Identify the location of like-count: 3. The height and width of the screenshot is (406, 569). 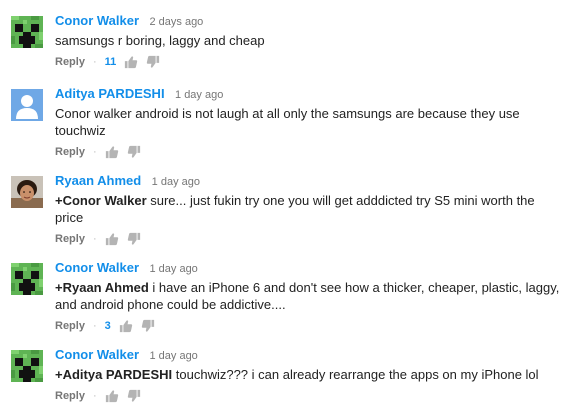
(107, 326).